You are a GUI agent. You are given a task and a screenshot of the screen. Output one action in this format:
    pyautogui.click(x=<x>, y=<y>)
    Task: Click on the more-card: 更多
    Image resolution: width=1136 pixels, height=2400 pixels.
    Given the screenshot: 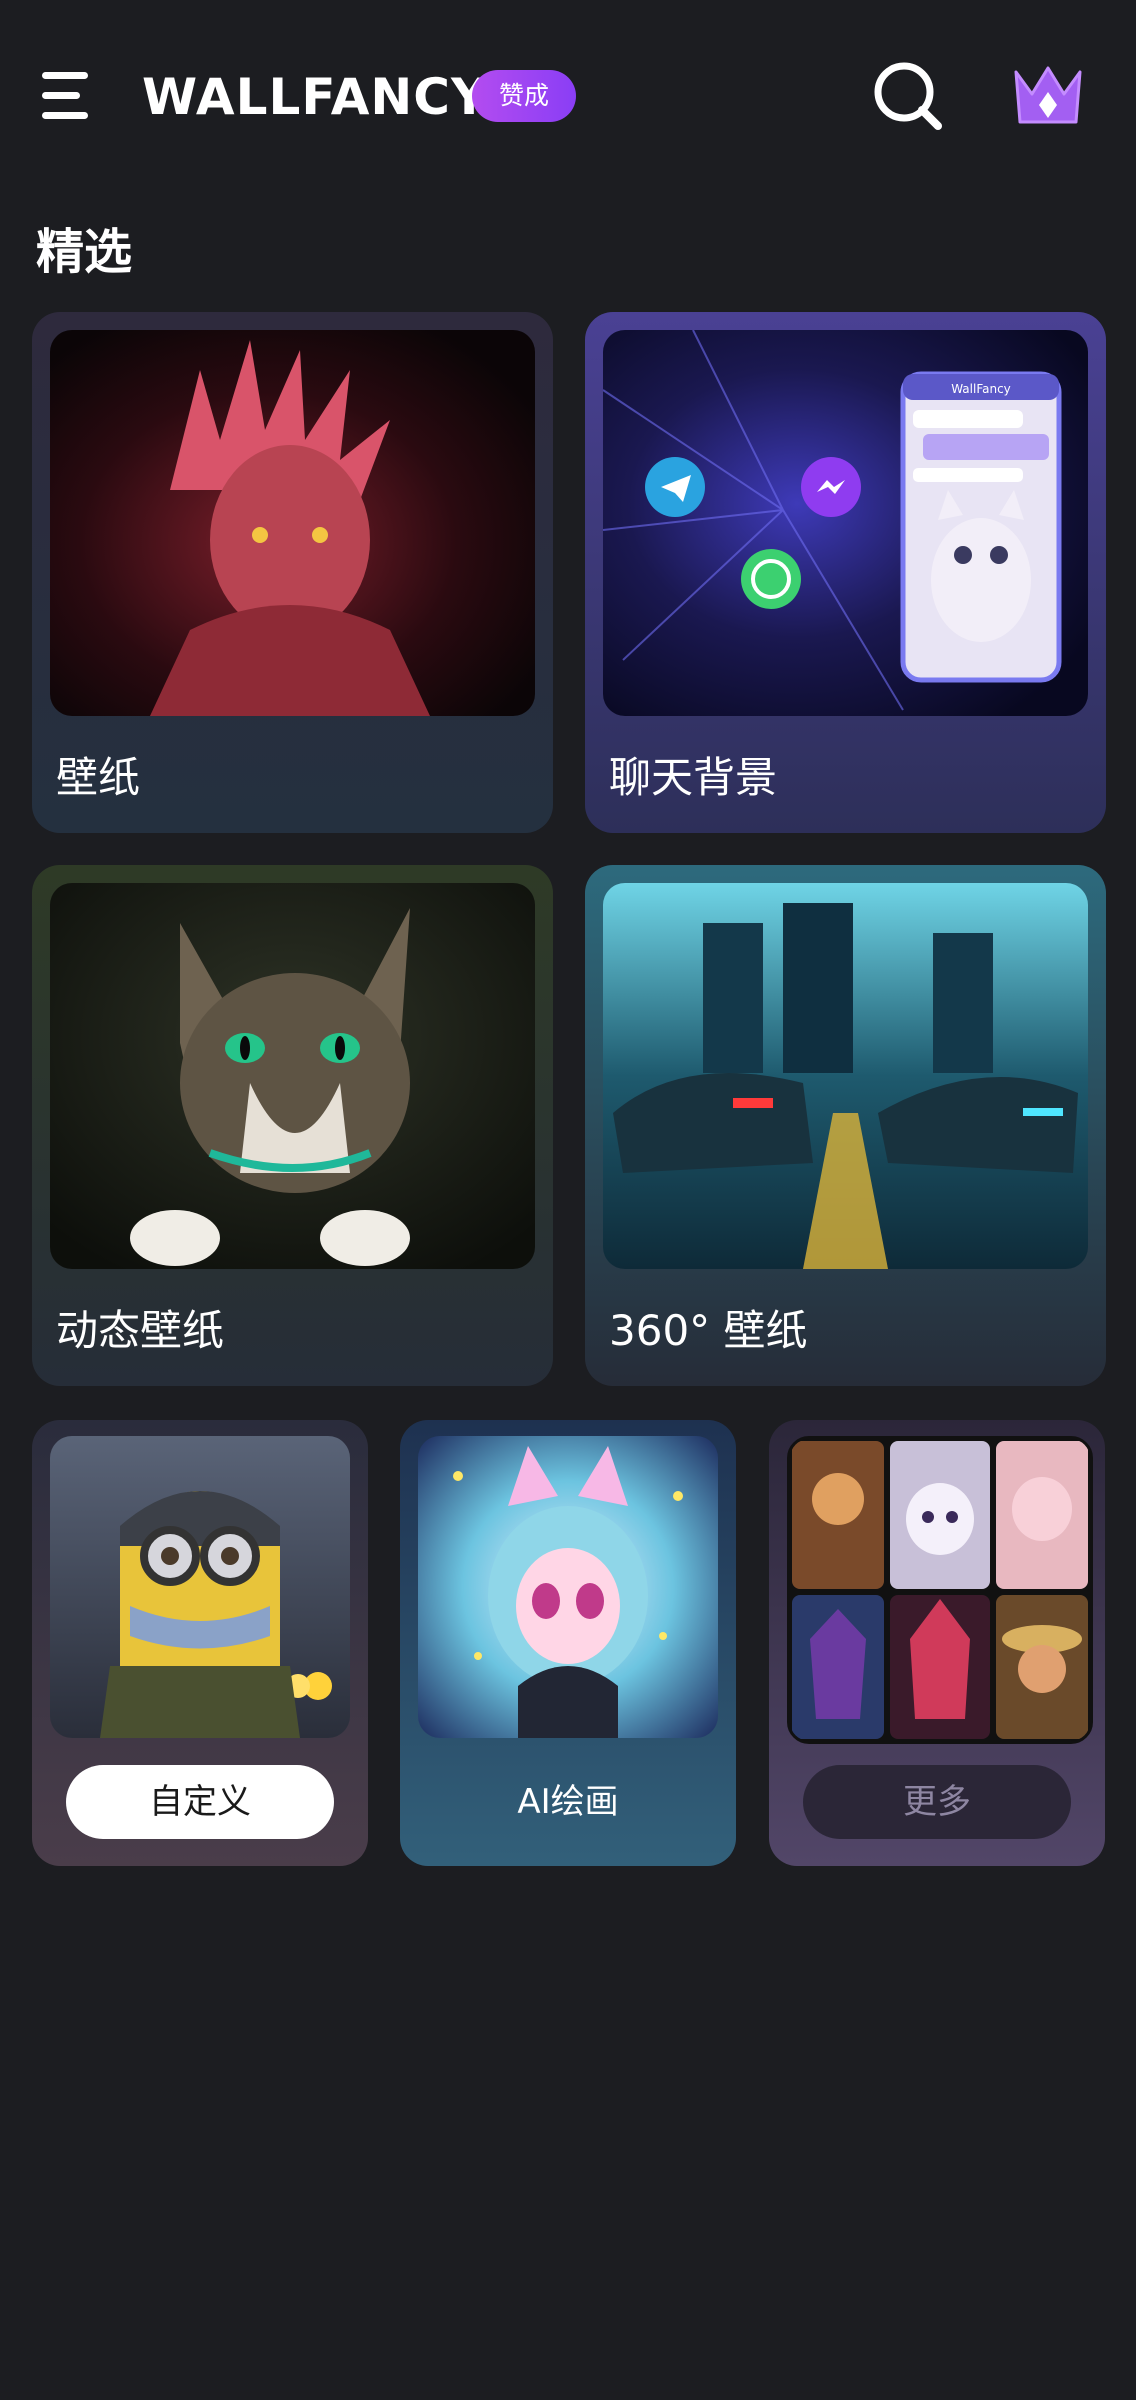 What is the action you would take?
    pyautogui.click(x=937, y=1643)
    